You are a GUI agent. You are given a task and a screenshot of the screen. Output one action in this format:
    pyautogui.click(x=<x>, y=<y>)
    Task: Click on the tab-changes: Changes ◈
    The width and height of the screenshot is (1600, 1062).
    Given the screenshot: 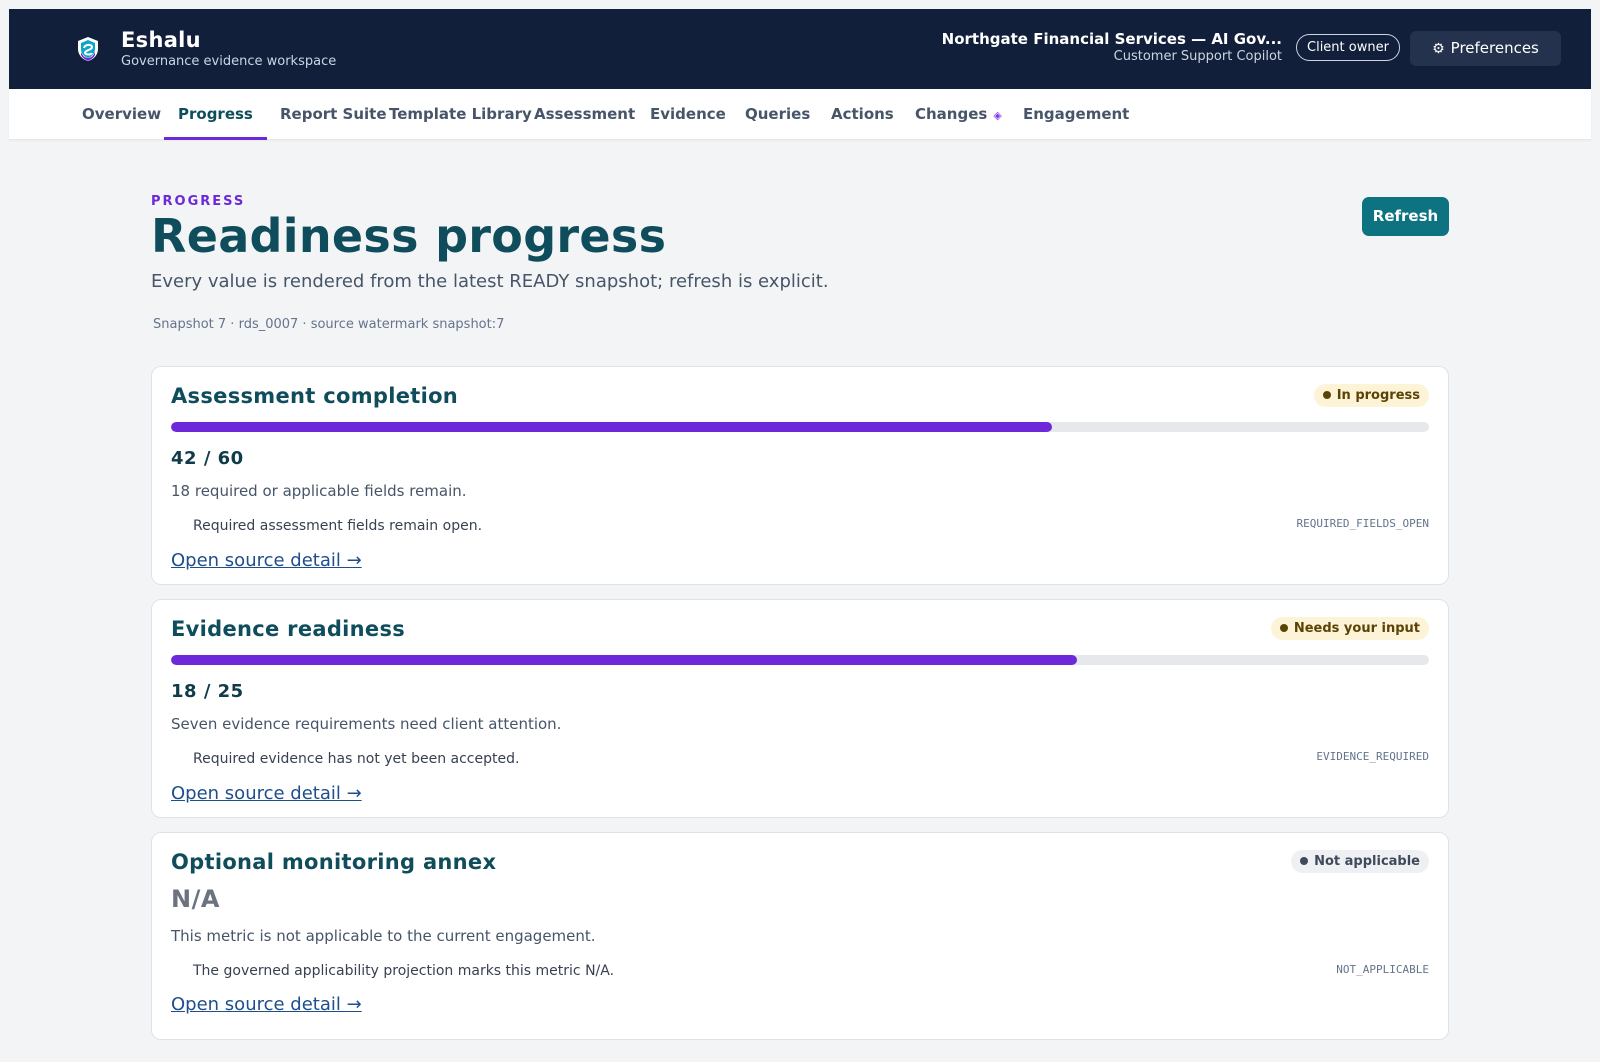 What is the action you would take?
    pyautogui.click(x=958, y=114)
    